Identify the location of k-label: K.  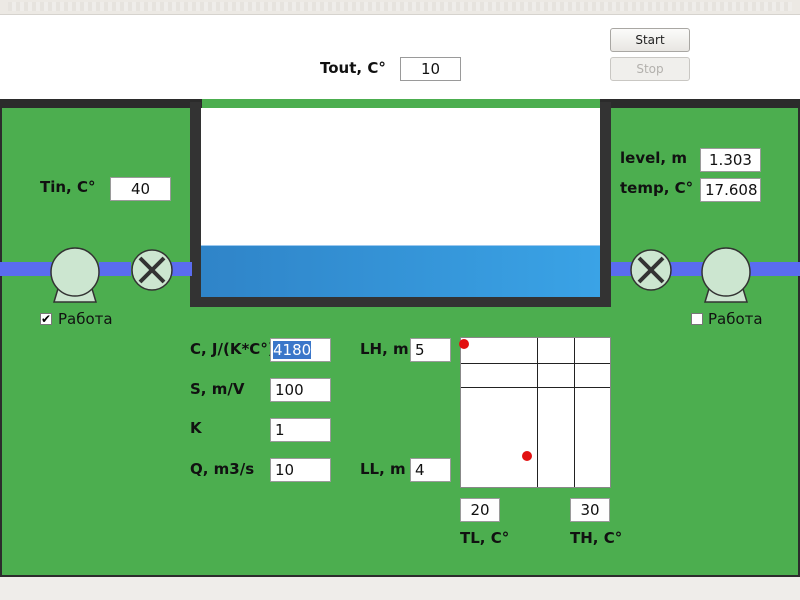
(196, 428).